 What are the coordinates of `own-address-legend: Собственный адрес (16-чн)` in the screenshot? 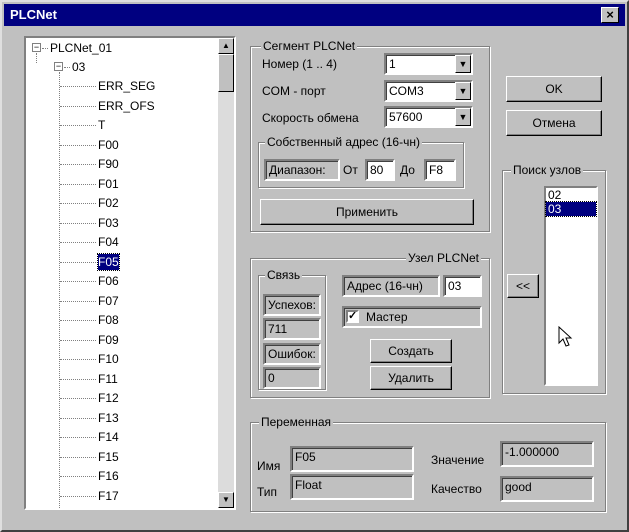 It's located at (343, 142).